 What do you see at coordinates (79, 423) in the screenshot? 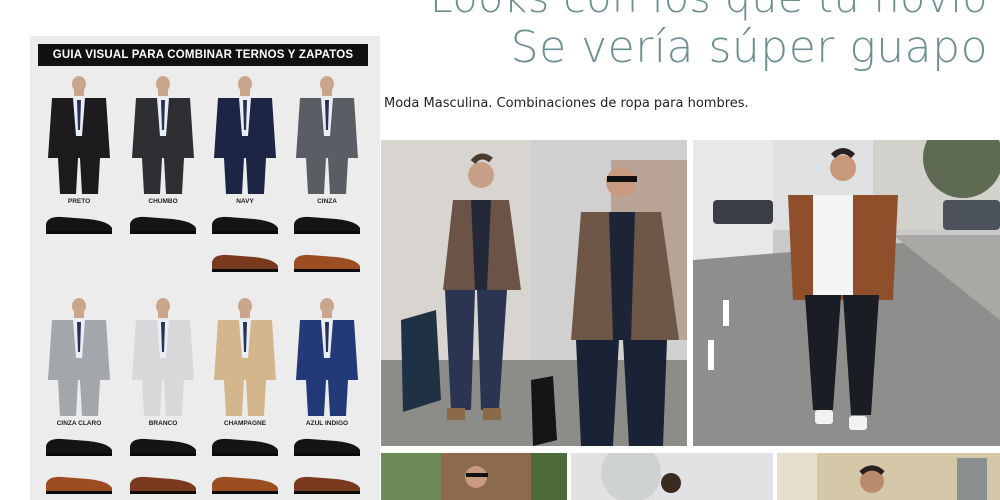
I see `suit-label: CINZA CLARO` at bounding box center [79, 423].